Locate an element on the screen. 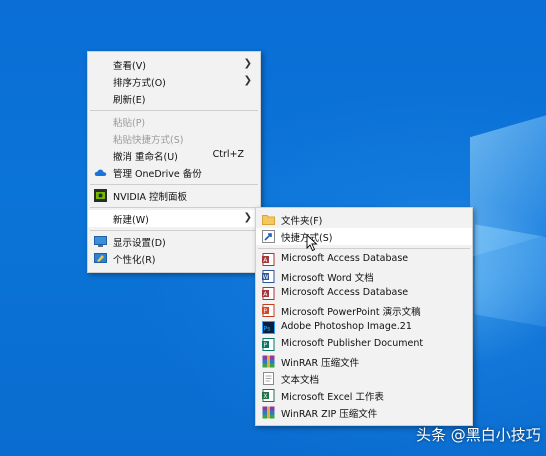  onedrive-cloud-icon is located at coordinates (100, 172).